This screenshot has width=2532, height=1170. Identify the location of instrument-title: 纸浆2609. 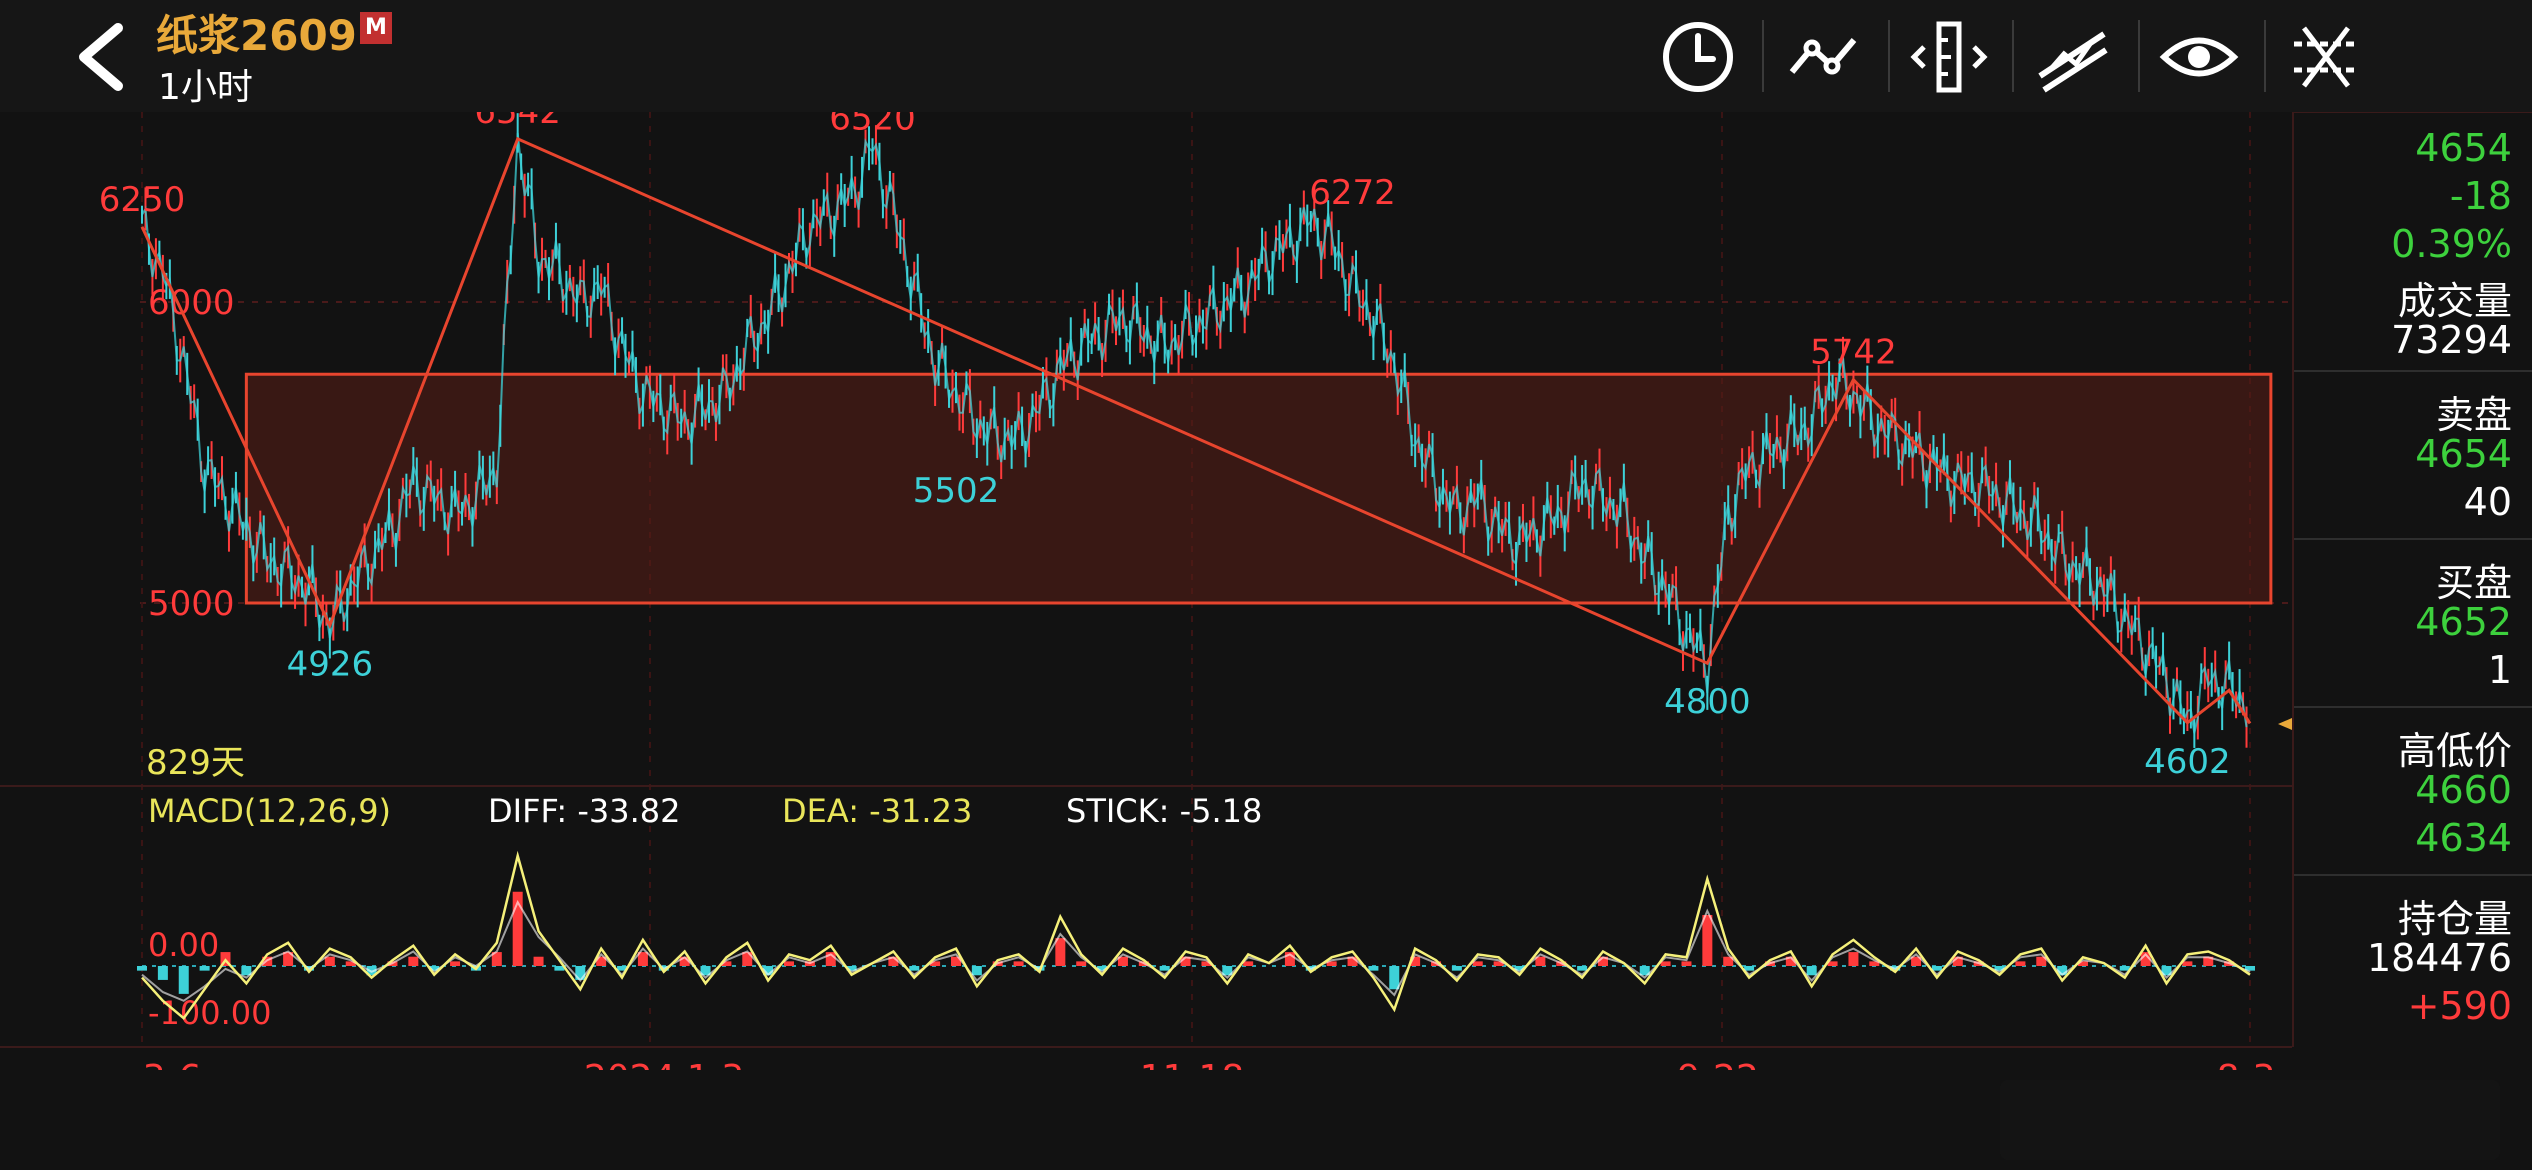
(256, 35).